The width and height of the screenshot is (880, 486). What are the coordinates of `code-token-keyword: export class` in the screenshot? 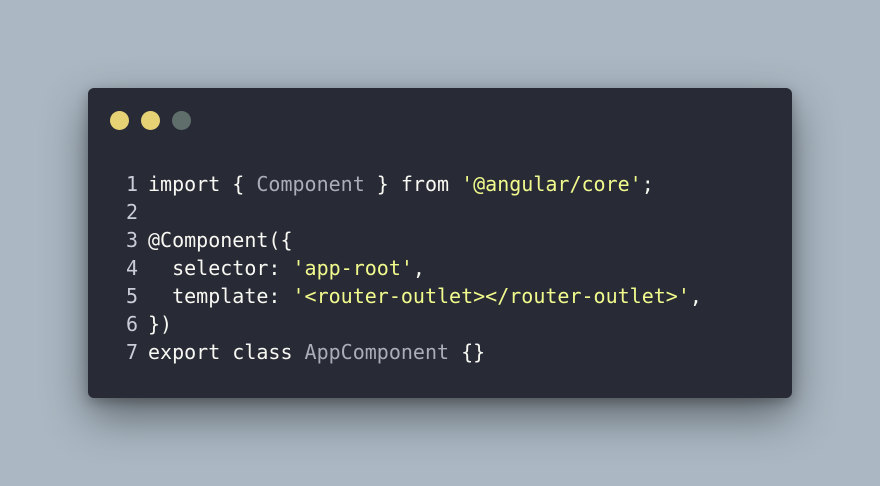 It's located at (226, 352).